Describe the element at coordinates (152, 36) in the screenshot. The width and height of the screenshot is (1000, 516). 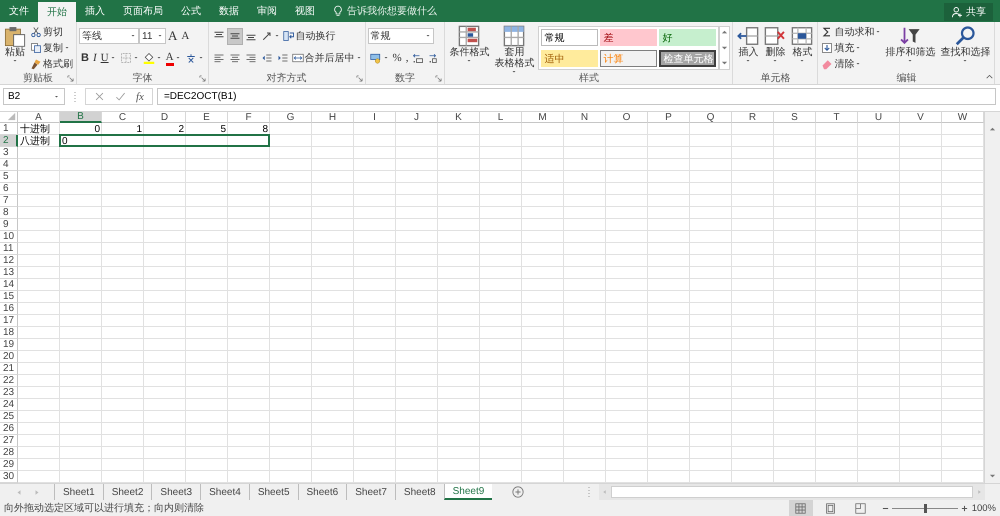
I see `dropdown-field: 11` at that location.